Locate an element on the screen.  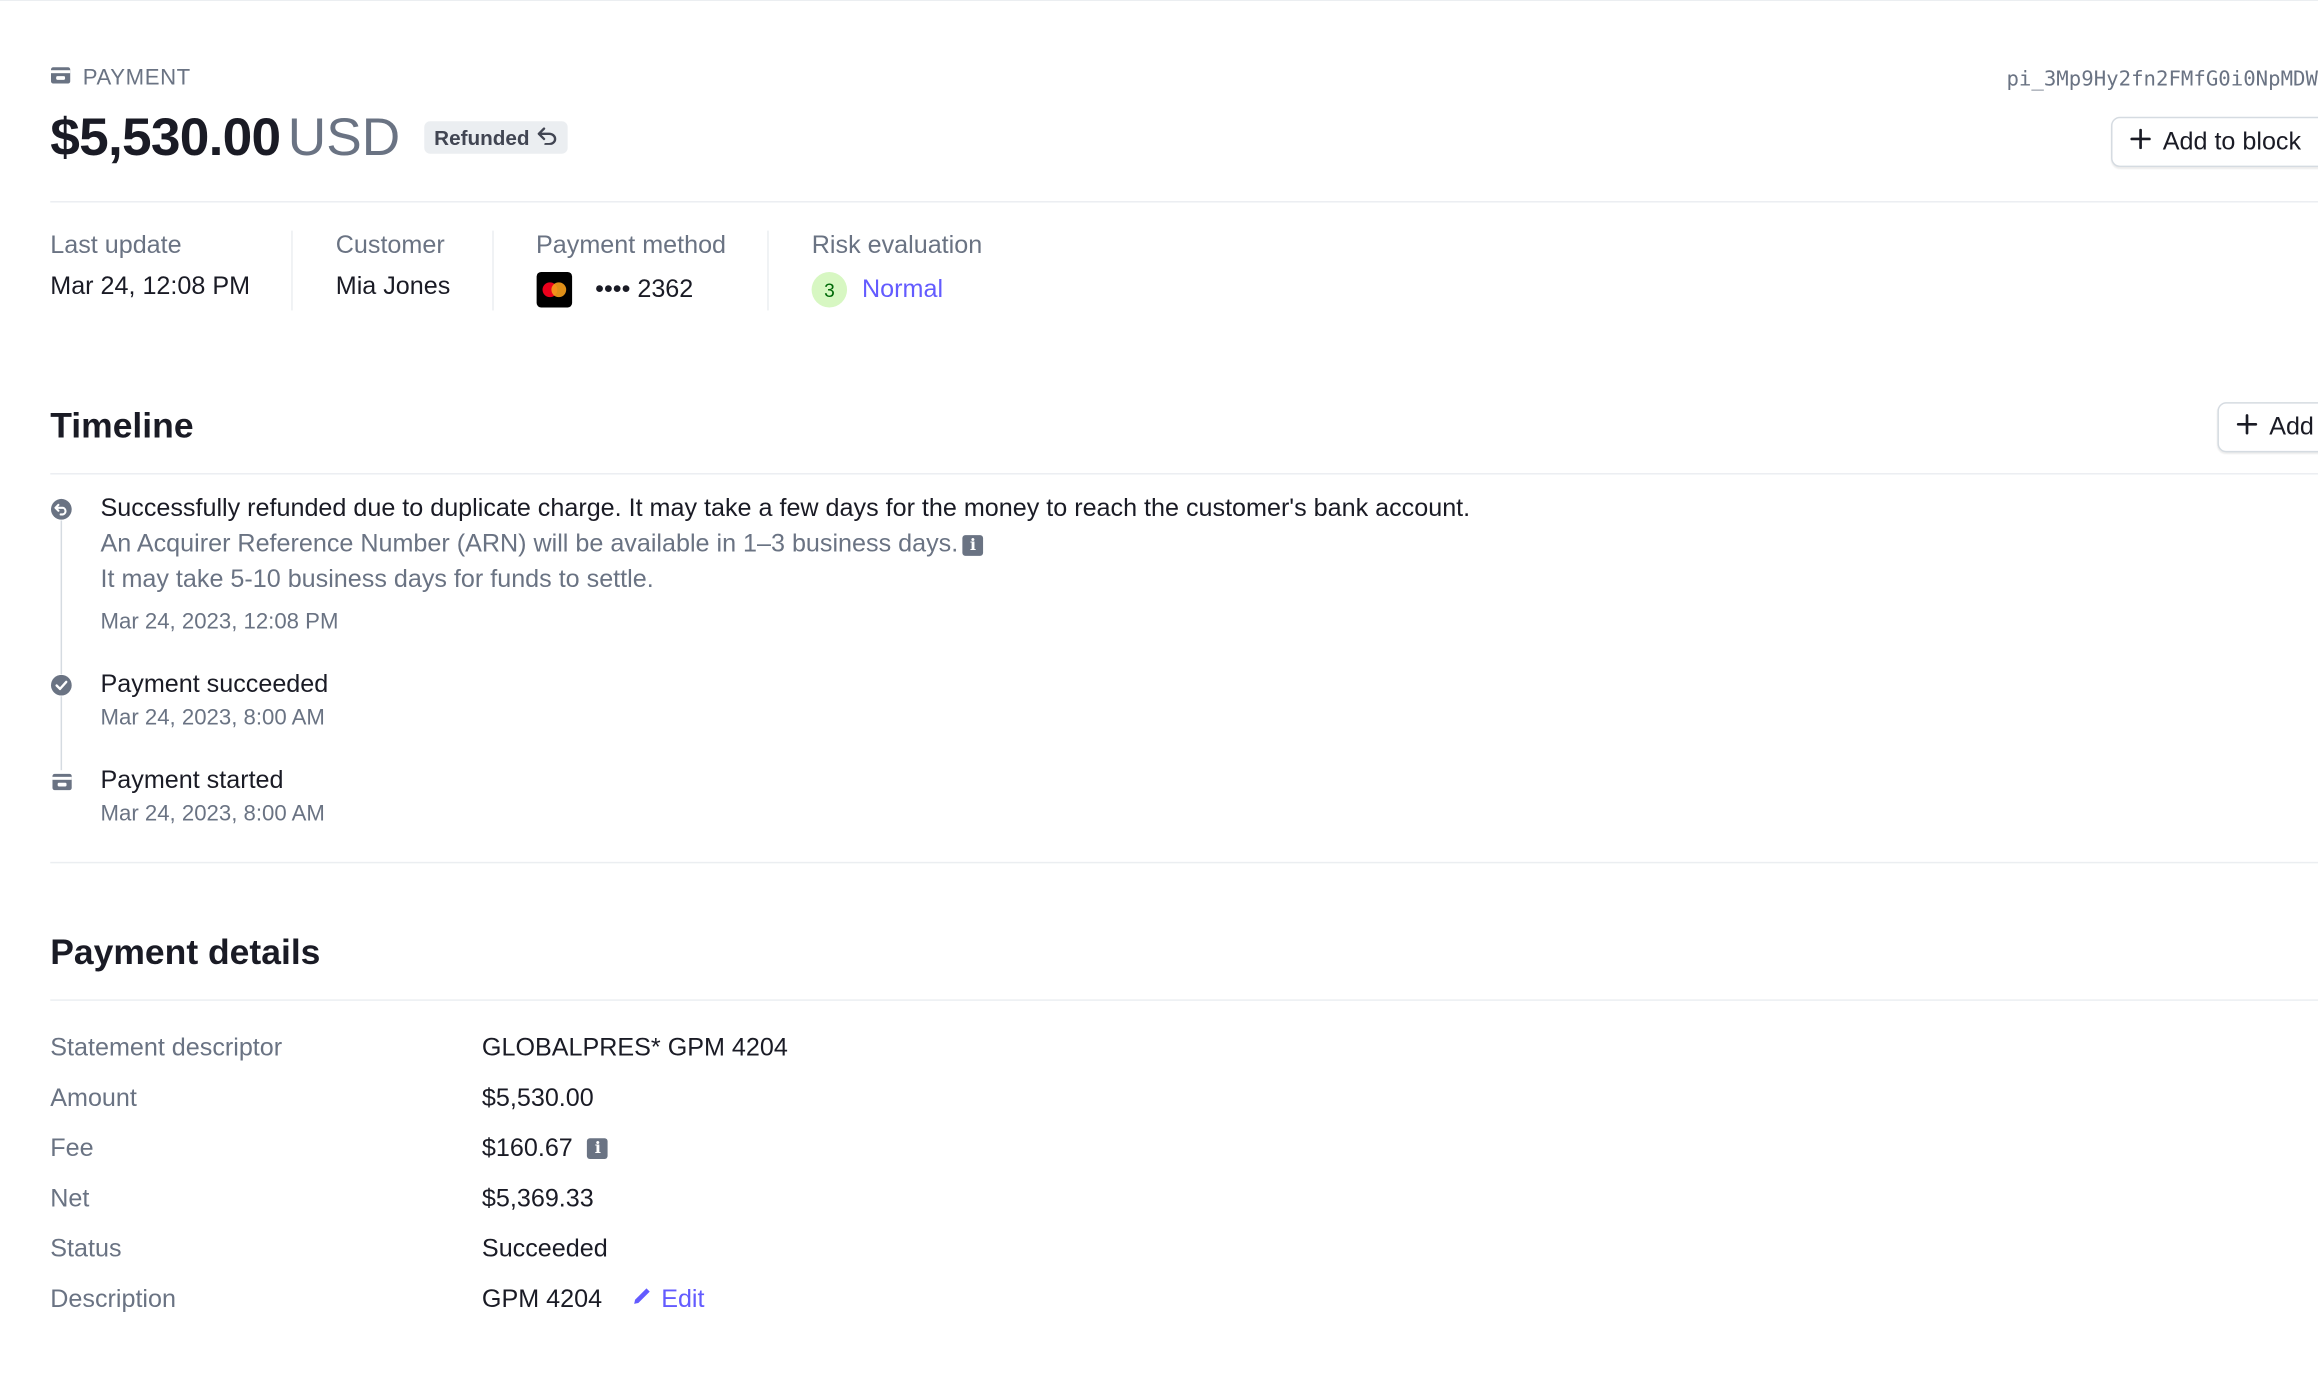
timeline-event-title: Payment started is located at coordinates (192, 779).